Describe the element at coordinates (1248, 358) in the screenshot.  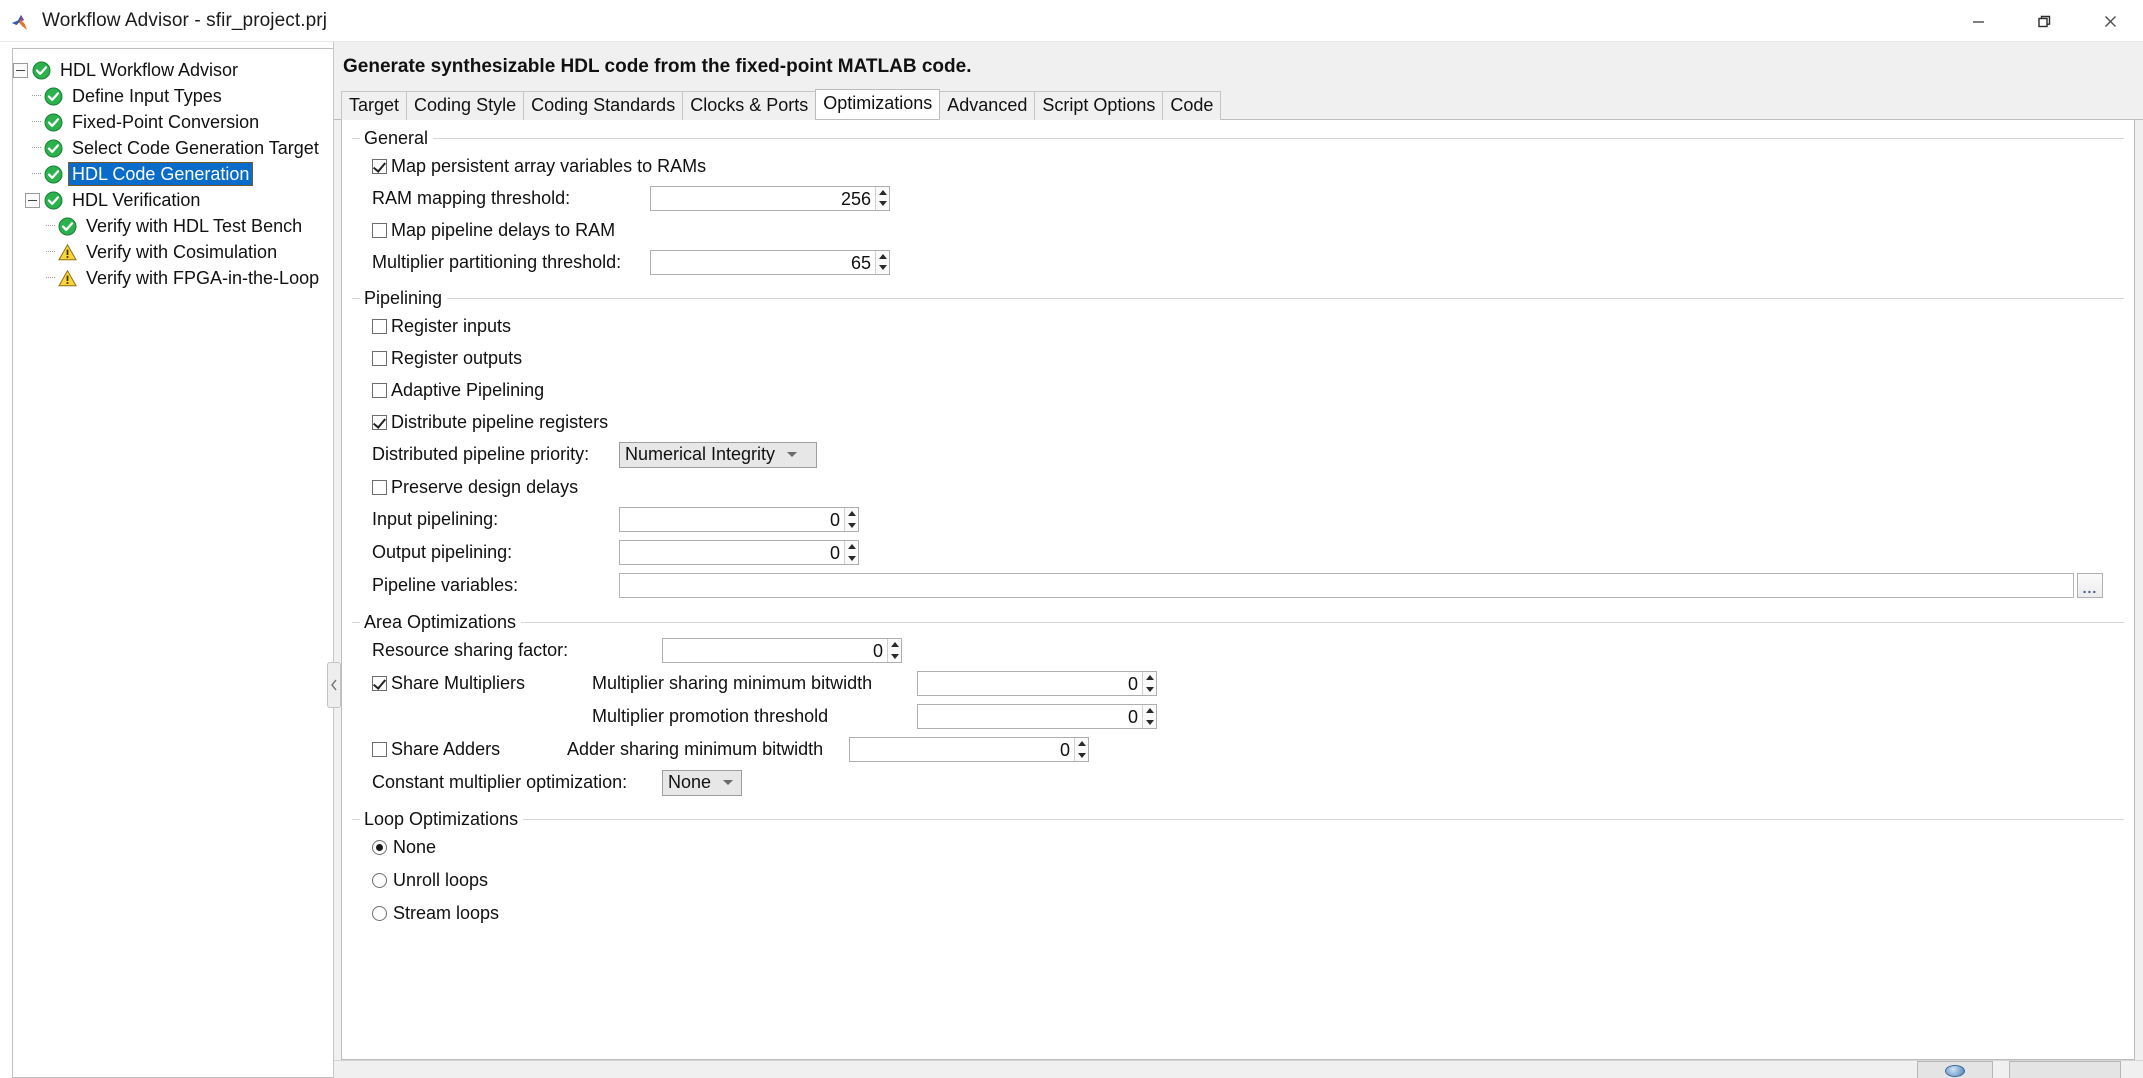
I see `register-outputs-row: Register outputs` at that location.